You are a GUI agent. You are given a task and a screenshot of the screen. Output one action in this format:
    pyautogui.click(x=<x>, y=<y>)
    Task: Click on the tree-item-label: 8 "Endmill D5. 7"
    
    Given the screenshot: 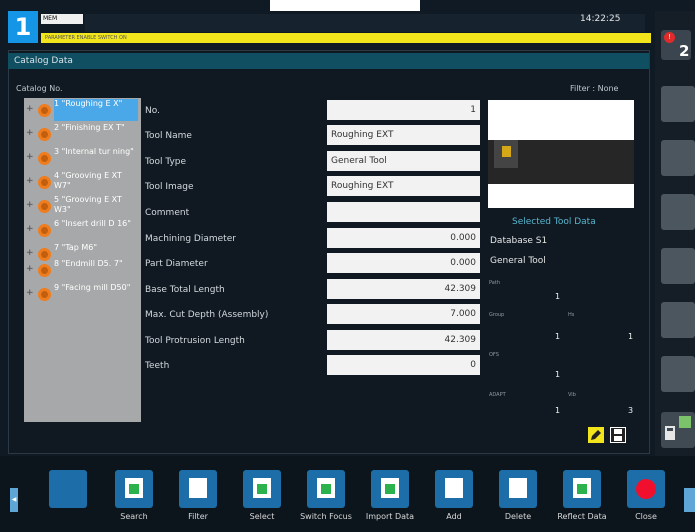 What is the action you would take?
    pyautogui.click(x=88, y=263)
    